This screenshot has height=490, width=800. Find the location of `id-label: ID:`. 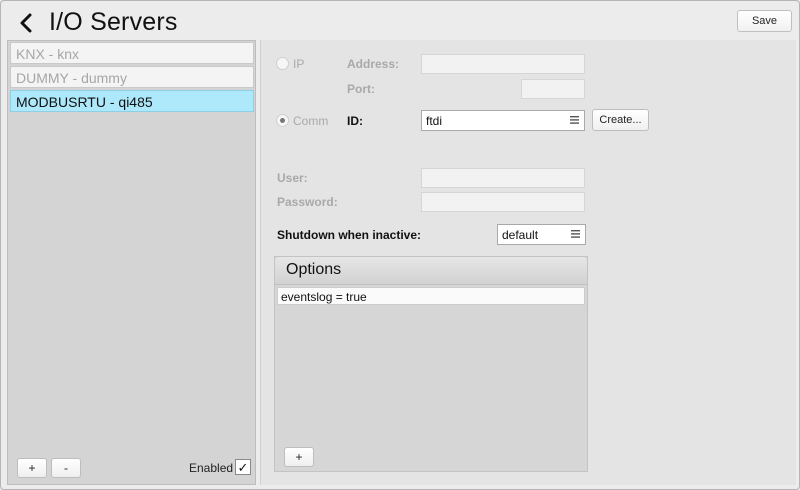

id-label: ID: is located at coordinates (355, 121).